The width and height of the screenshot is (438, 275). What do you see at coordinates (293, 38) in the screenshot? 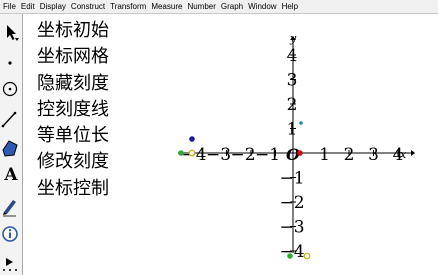
I see `y-axis-label: y` at bounding box center [293, 38].